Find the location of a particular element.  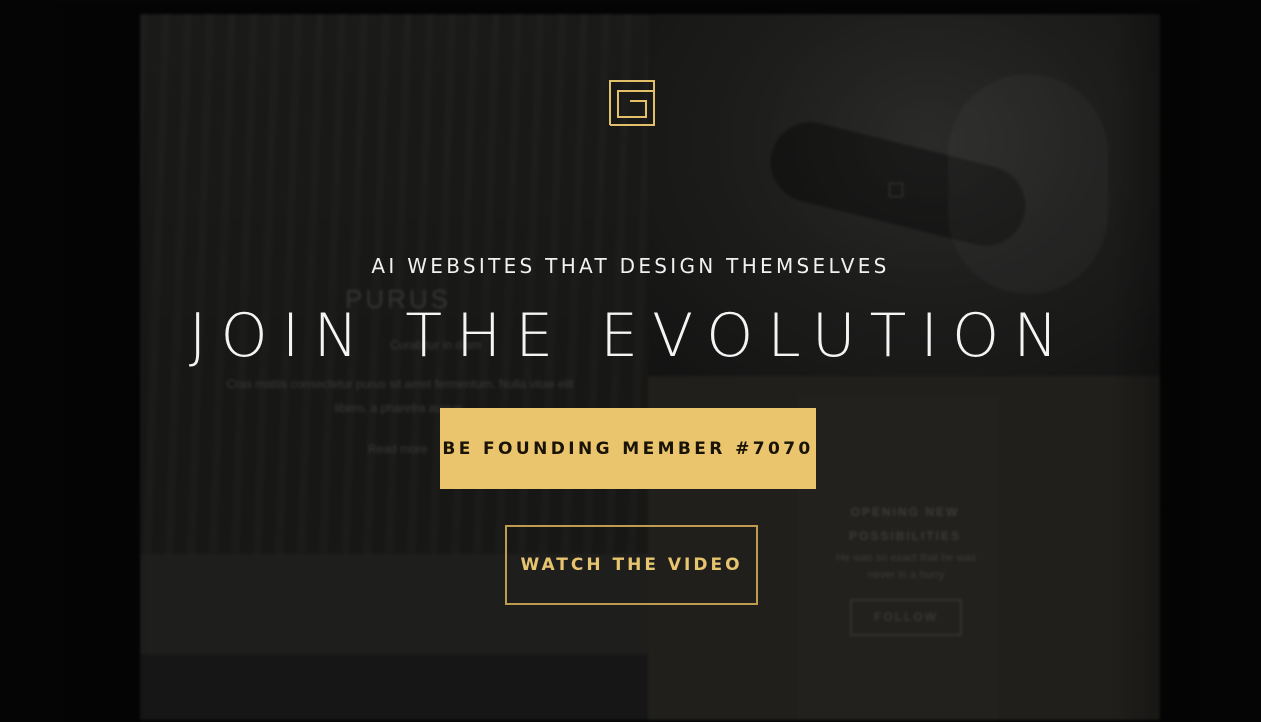

founding-member-button: BE FOUNDING MEMBER #7070 is located at coordinates (628, 448).